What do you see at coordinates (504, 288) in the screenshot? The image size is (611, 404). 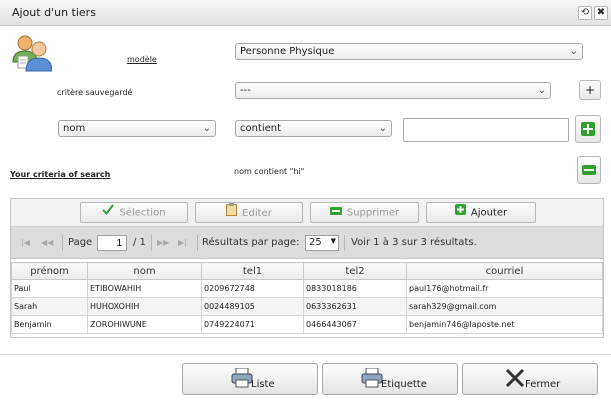 I see `cell-courriel: paul176@hotmail.fr` at bounding box center [504, 288].